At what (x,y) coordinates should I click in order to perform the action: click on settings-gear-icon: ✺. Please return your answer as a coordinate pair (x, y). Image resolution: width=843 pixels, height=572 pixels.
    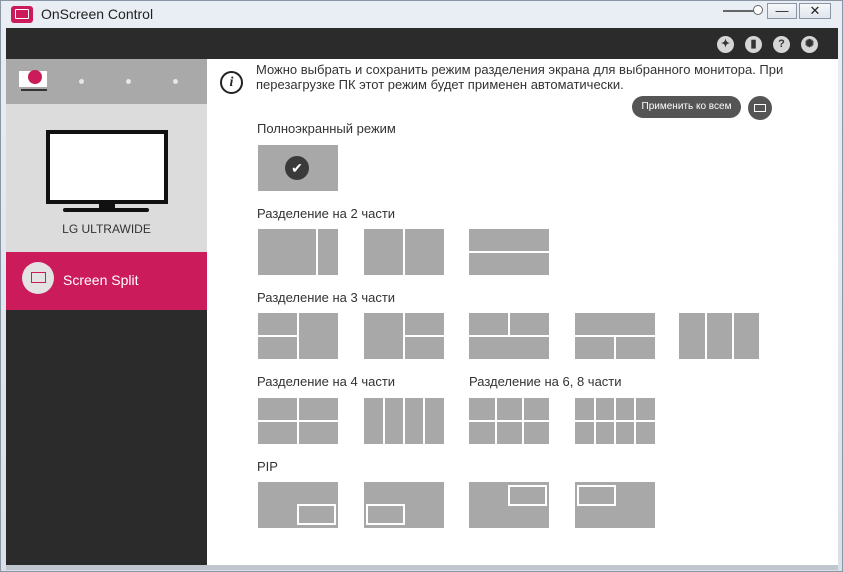
    Looking at the image, I should click on (809, 44).